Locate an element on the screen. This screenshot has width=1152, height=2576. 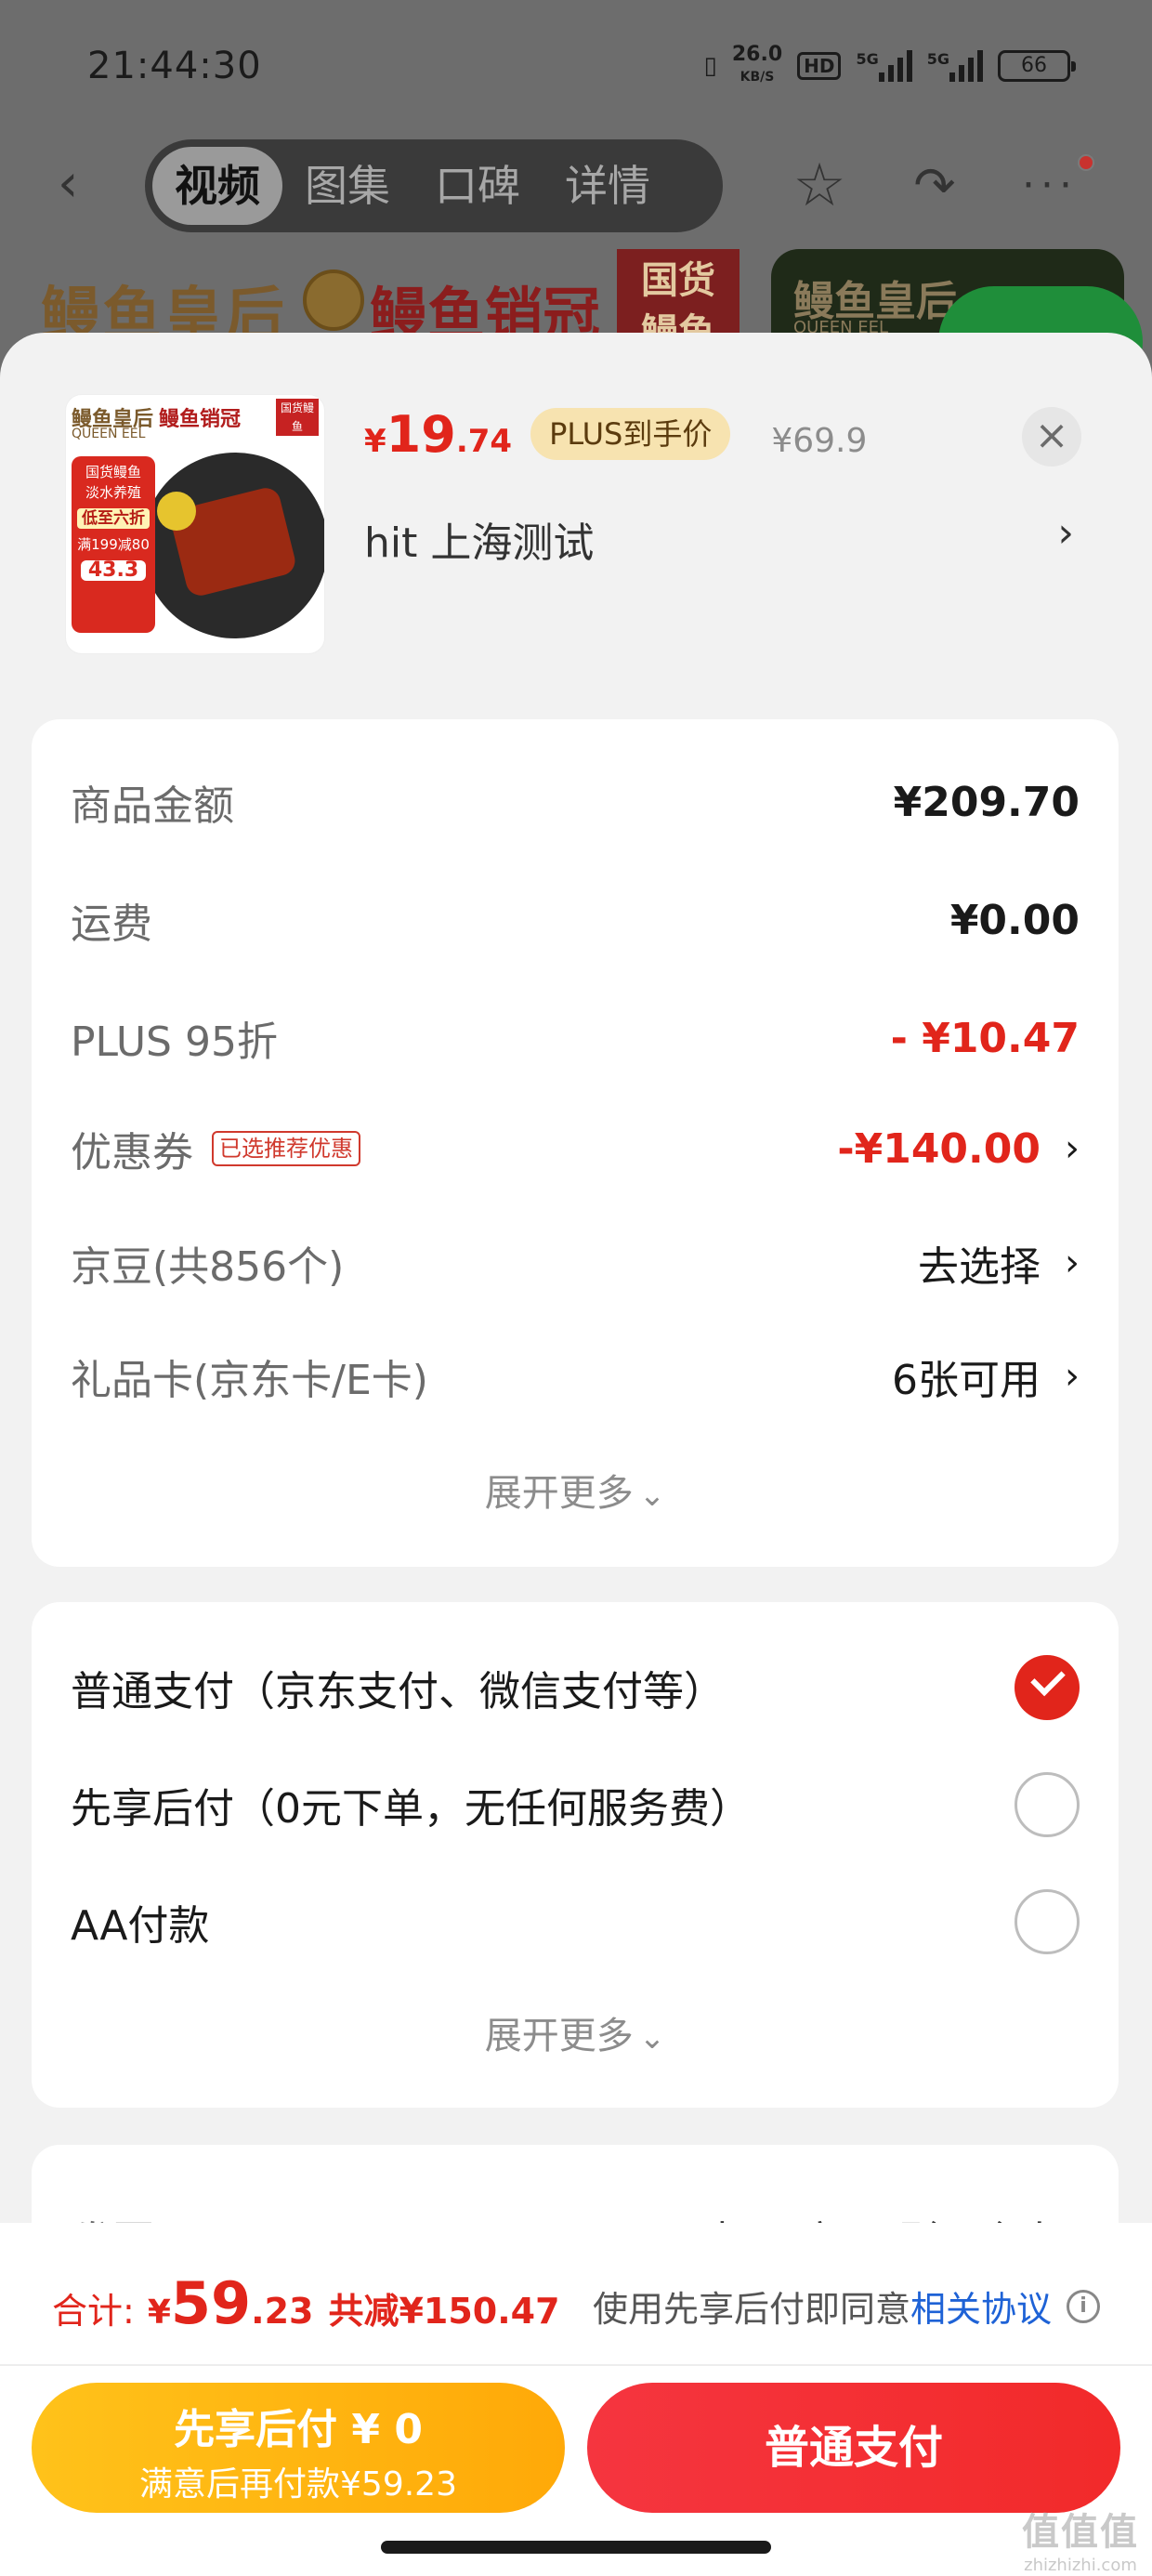
plus-price-tag: PLUS到手价 is located at coordinates (630, 434).